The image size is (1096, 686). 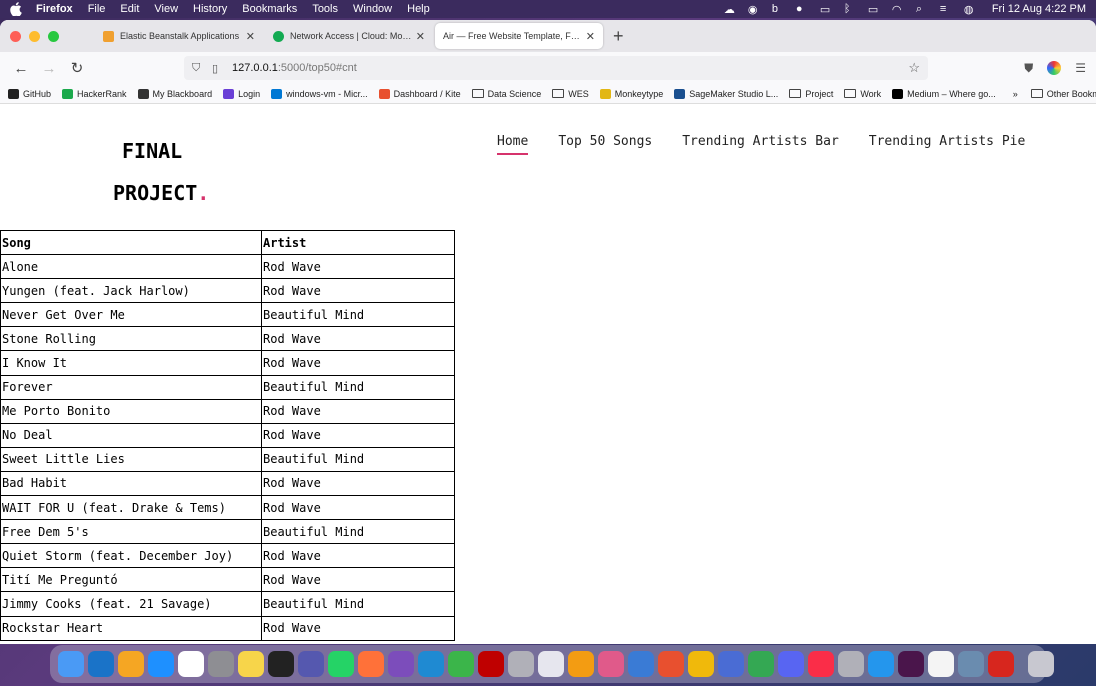 What do you see at coordinates (15, 36) in the screenshot?
I see `close-window-button` at bounding box center [15, 36].